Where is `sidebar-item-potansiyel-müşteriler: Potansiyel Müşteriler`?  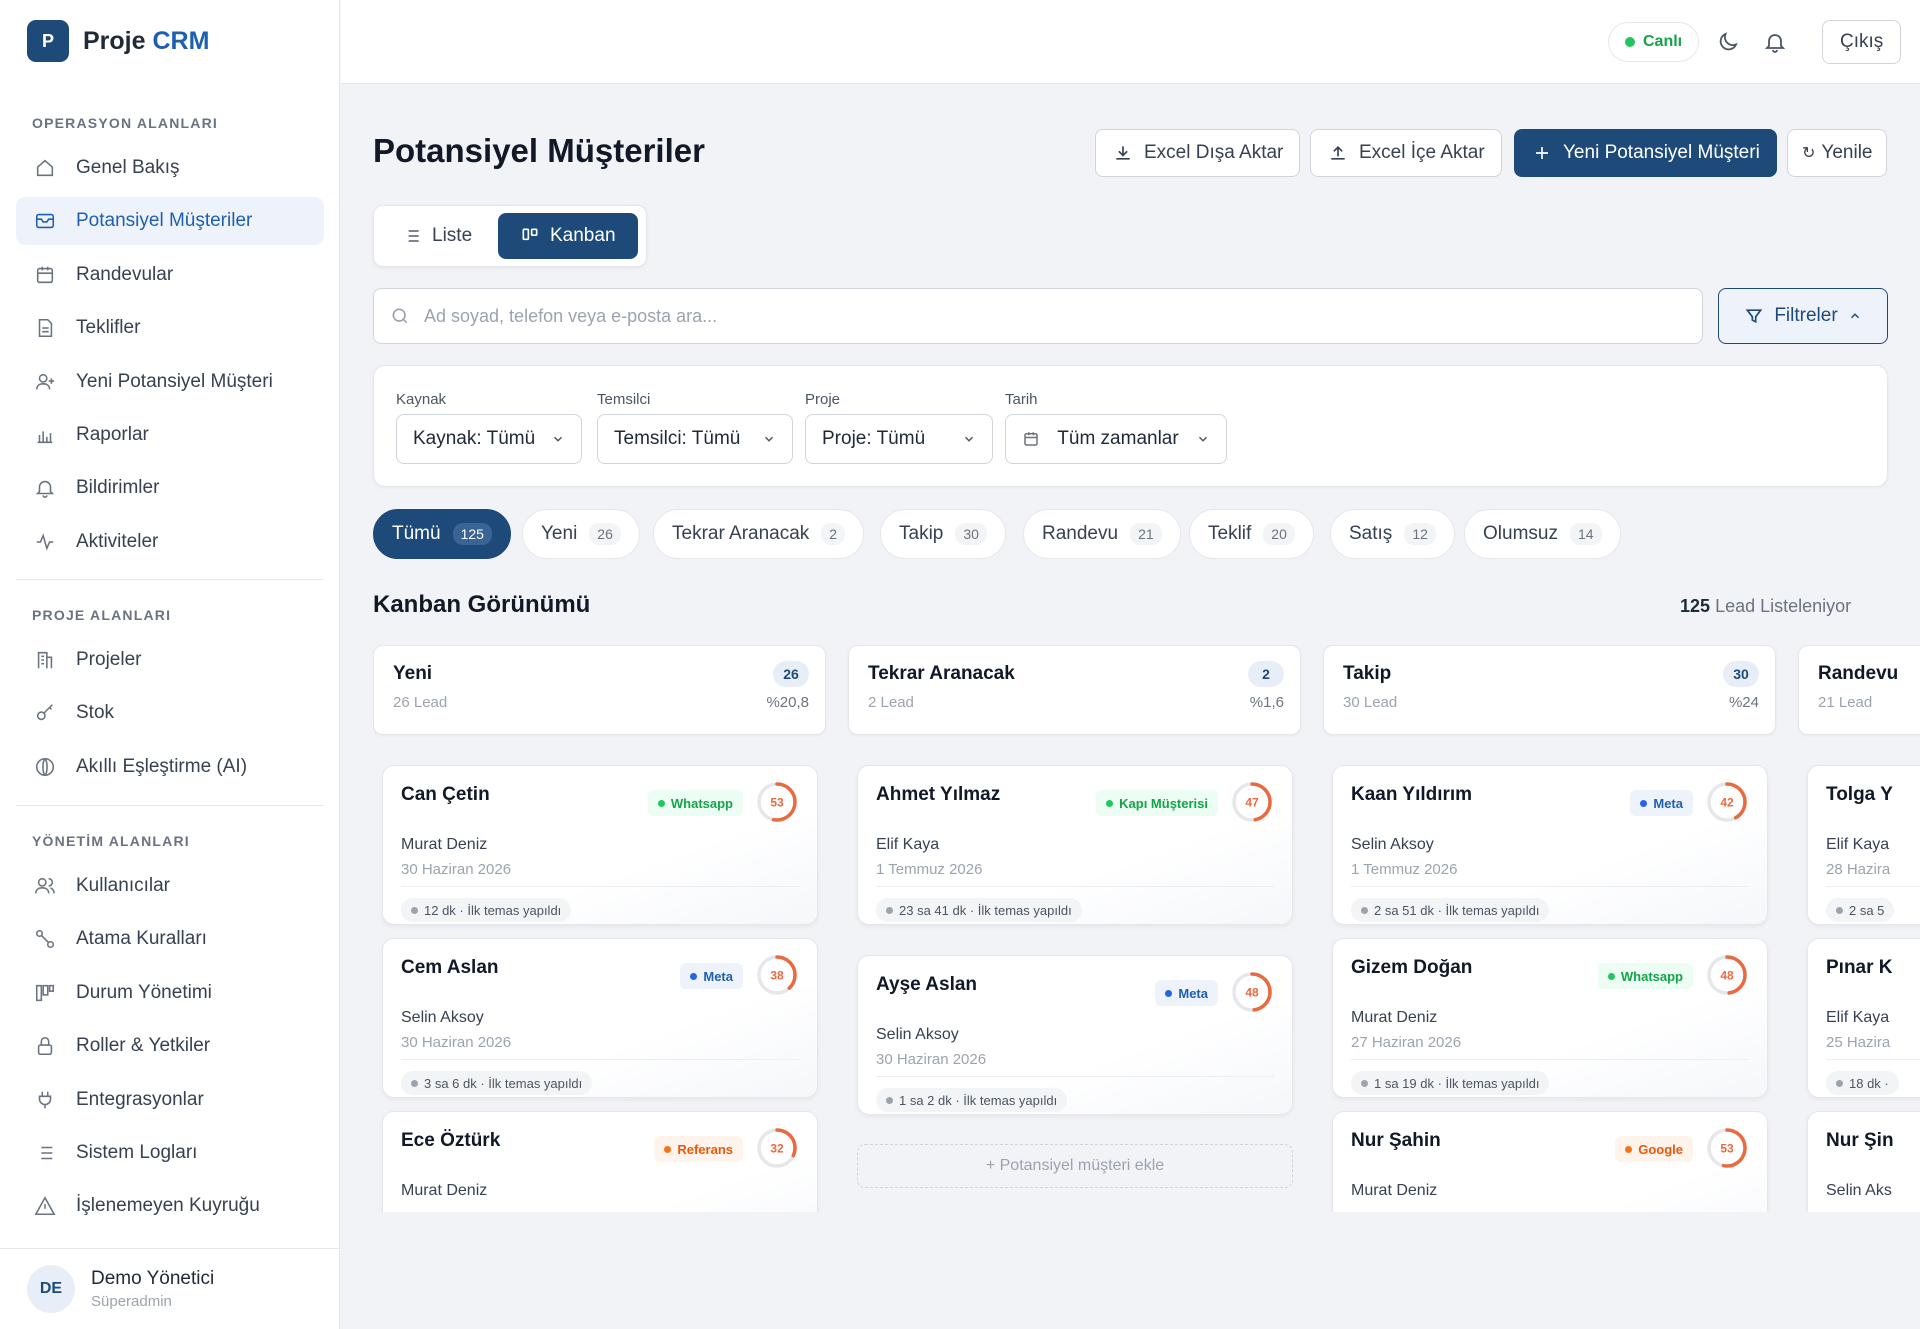
sidebar-item-potansiyel-müşteriler: Potansiyel Müşteriler is located at coordinates (170, 221).